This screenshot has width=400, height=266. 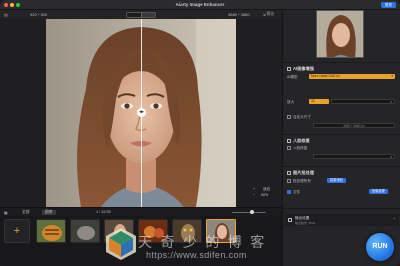 What do you see at coordinates (6, 212) in the screenshot?
I see `grid-icon: ▦` at bounding box center [6, 212].